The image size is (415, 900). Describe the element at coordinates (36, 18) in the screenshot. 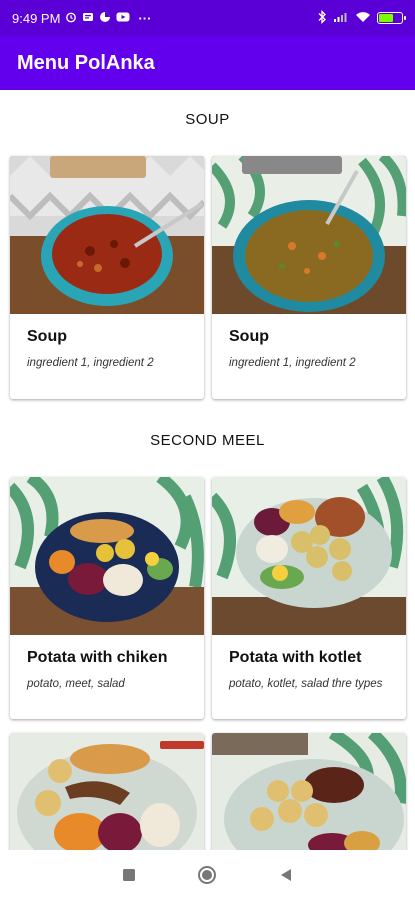

I see `status-time: 9:49 PM` at that location.